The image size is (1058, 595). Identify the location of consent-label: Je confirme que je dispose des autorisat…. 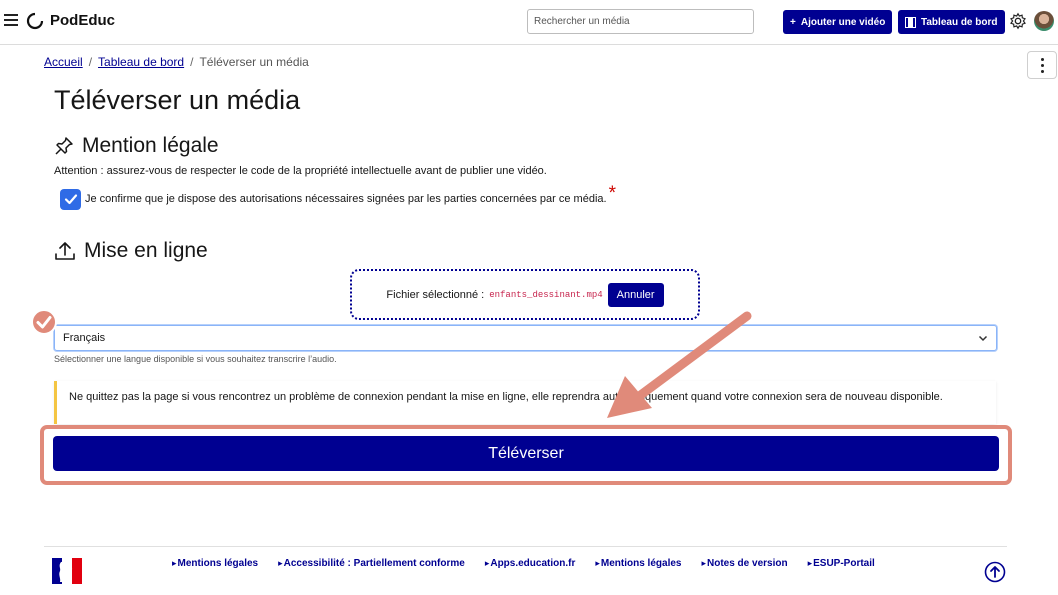
(346, 199).